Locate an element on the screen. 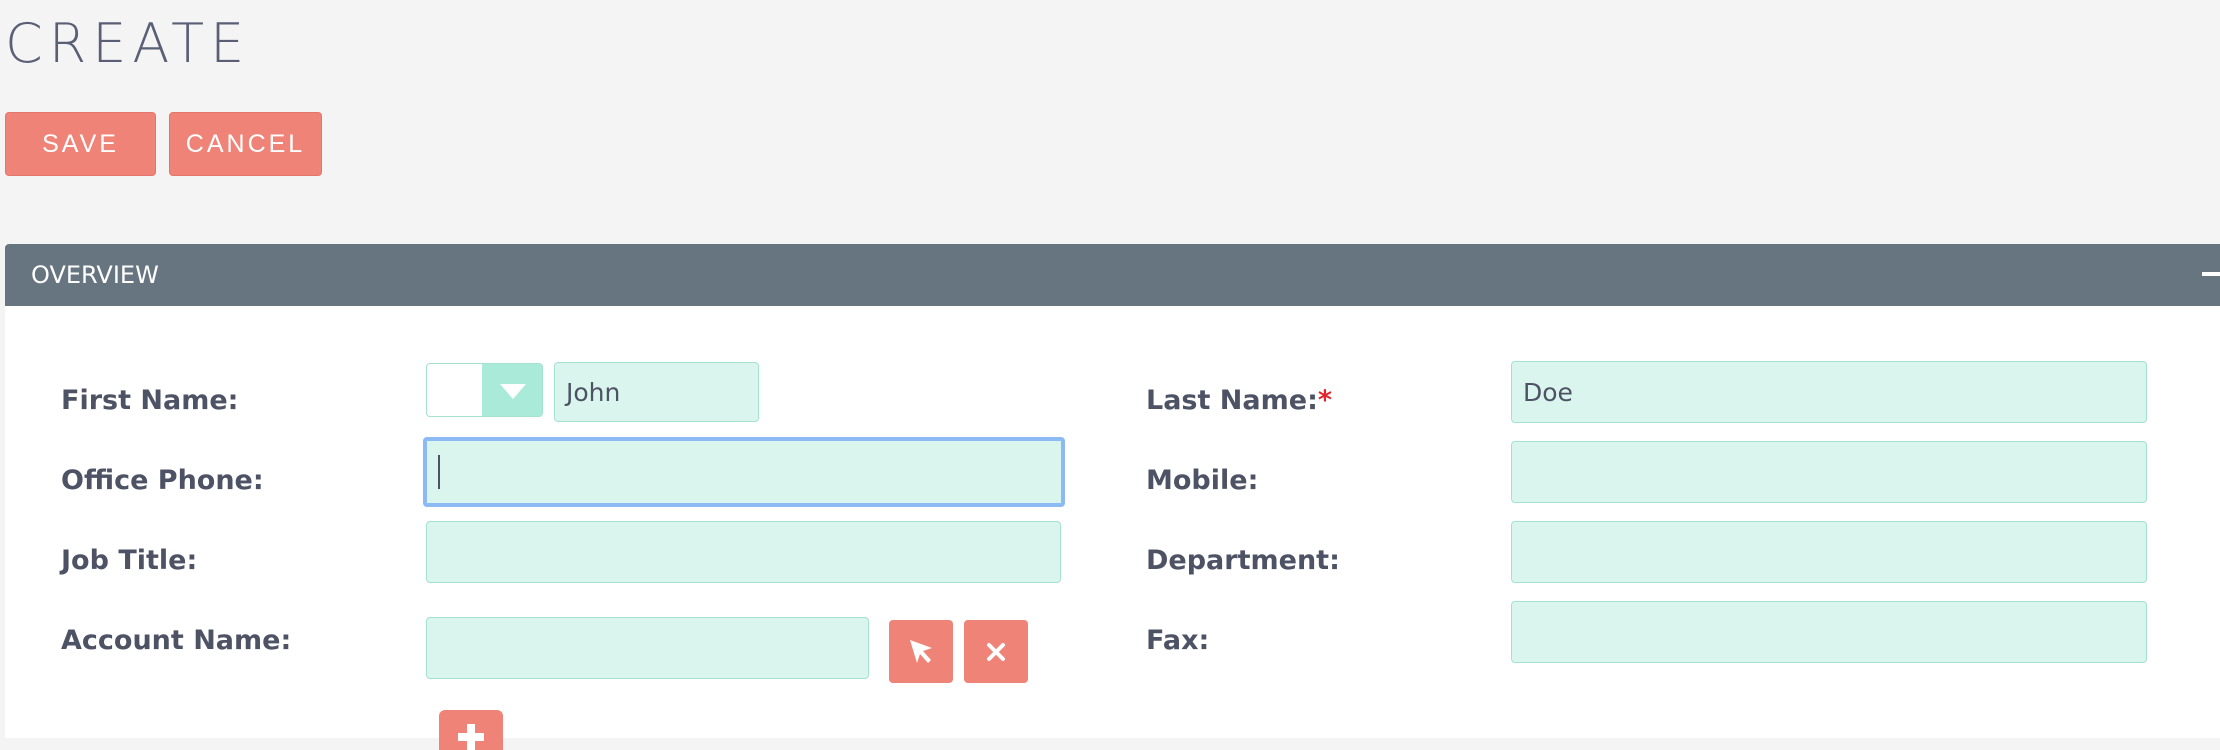 The height and width of the screenshot is (750, 2220). text-caret is located at coordinates (439, 472).